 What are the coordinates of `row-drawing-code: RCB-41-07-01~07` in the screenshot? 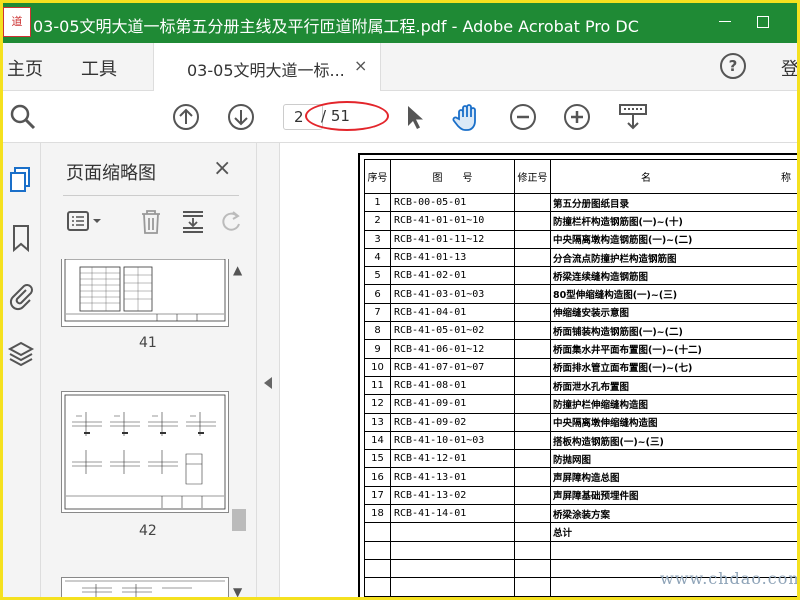 It's located at (452, 367).